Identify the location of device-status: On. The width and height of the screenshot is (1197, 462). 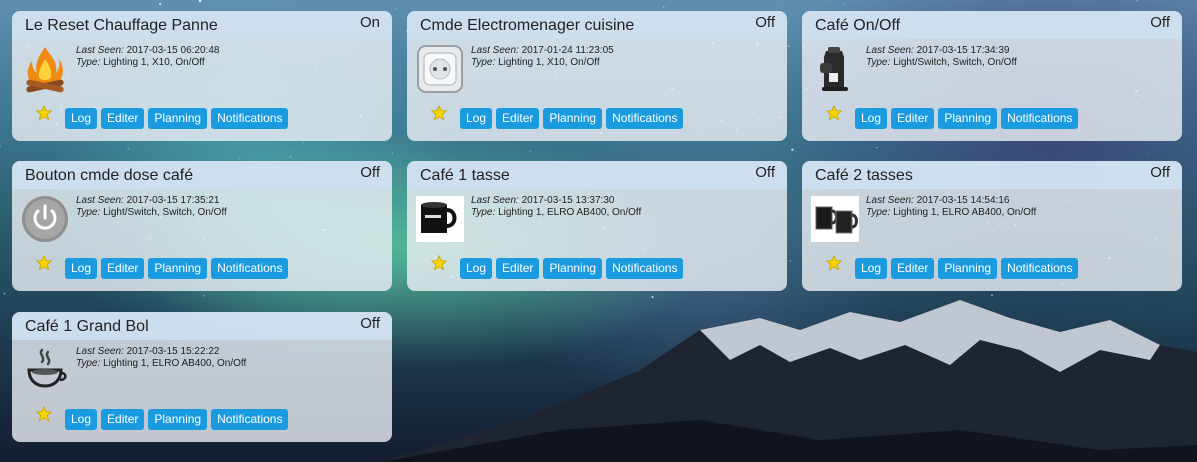
(369, 22).